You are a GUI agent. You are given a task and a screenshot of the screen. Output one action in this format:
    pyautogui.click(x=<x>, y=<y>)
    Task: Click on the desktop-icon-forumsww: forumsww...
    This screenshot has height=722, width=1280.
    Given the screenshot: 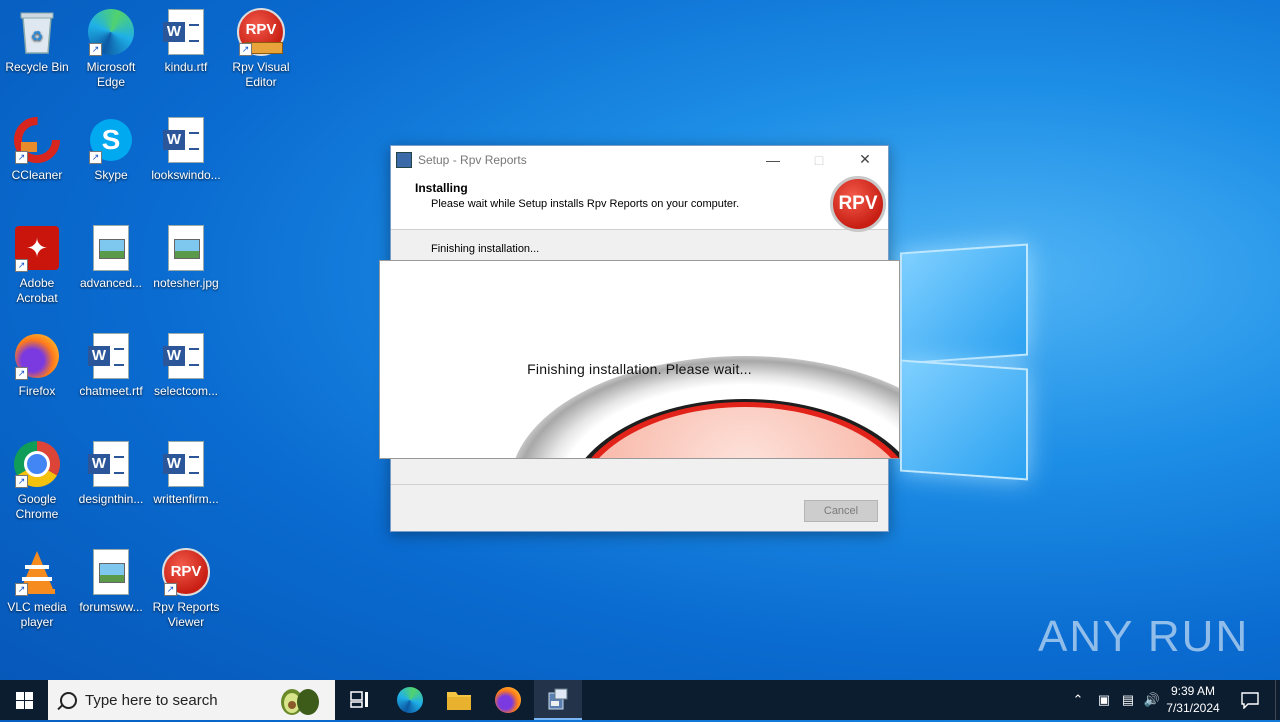 What is the action you would take?
    pyautogui.click(x=111, y=581)
    